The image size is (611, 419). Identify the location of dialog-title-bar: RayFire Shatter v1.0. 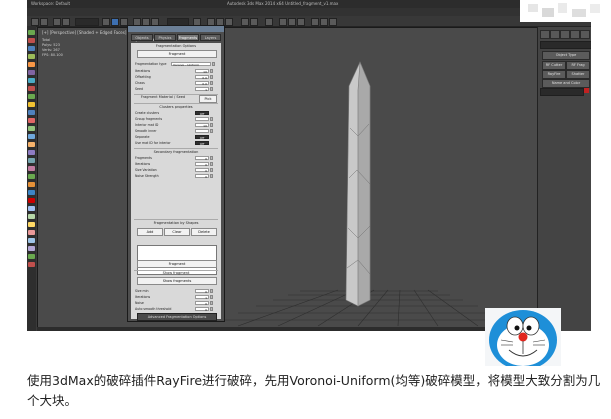
(176, 34).